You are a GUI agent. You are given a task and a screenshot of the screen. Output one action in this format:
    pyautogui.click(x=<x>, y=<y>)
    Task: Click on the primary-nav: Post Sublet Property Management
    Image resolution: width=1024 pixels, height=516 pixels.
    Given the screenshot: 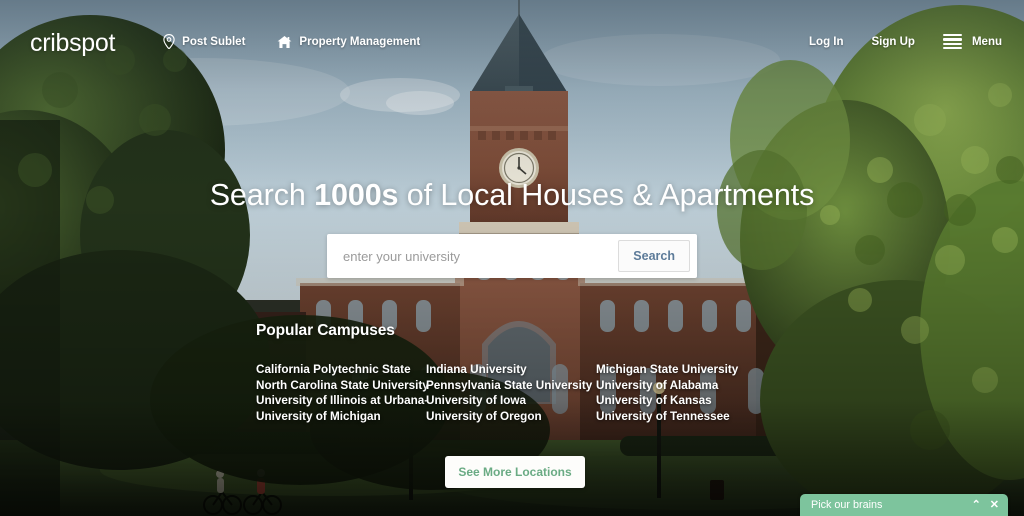 What is the action you would take?
    pyautogui.click(x=291, y=41)
    